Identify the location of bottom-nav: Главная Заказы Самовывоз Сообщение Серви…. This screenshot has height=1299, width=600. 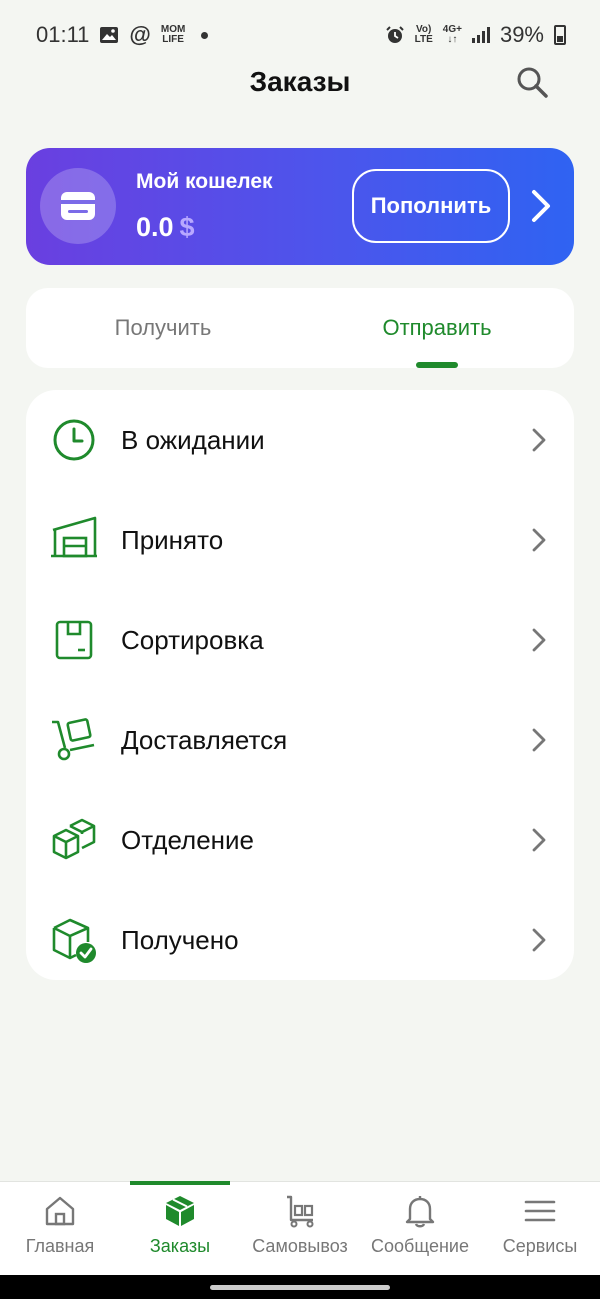
(300, 1228).